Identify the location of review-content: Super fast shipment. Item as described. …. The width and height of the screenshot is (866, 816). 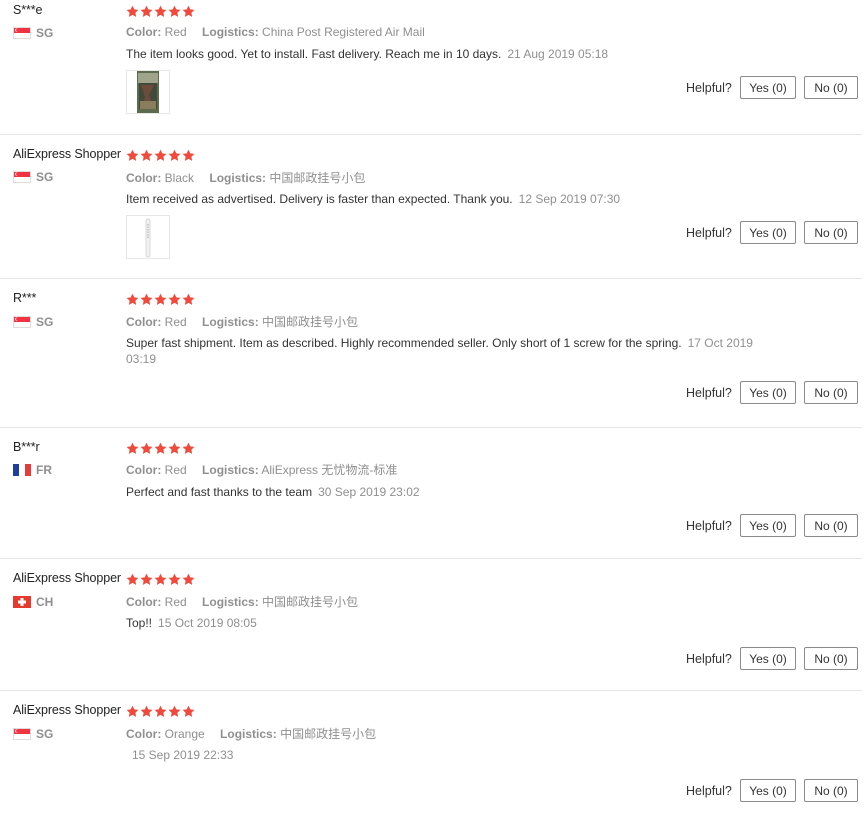
(446, 351).